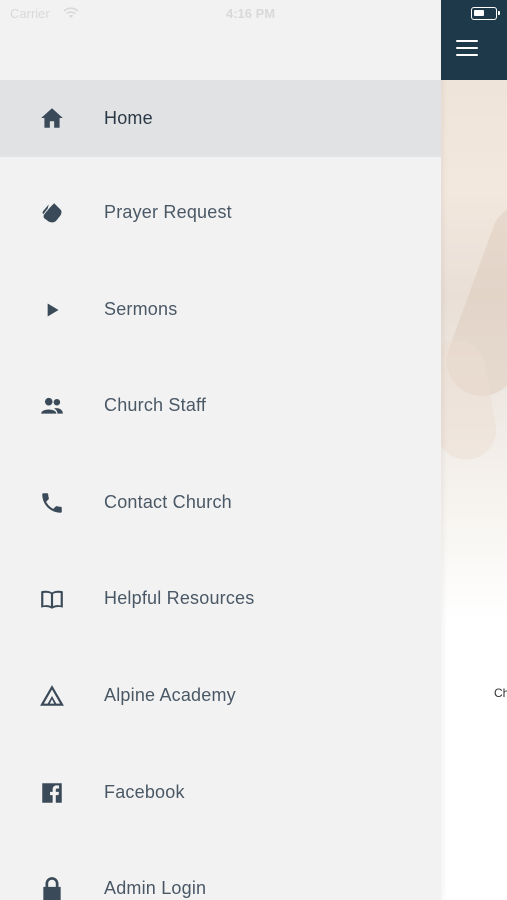 The width and height of the screenshot is (507, 900). I want to click on menu-item-label: Admin Login, so click(155, 888).